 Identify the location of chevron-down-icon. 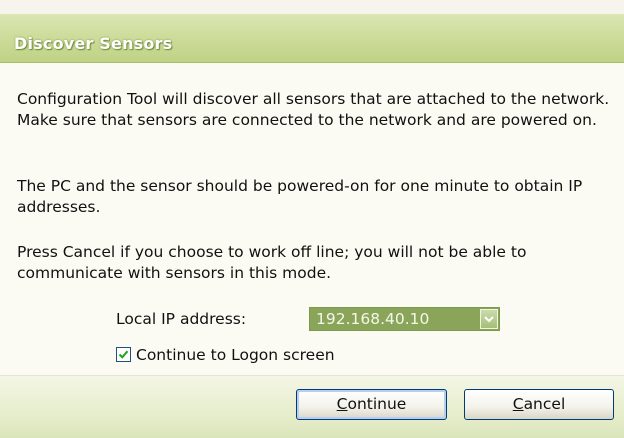
(489, 319).